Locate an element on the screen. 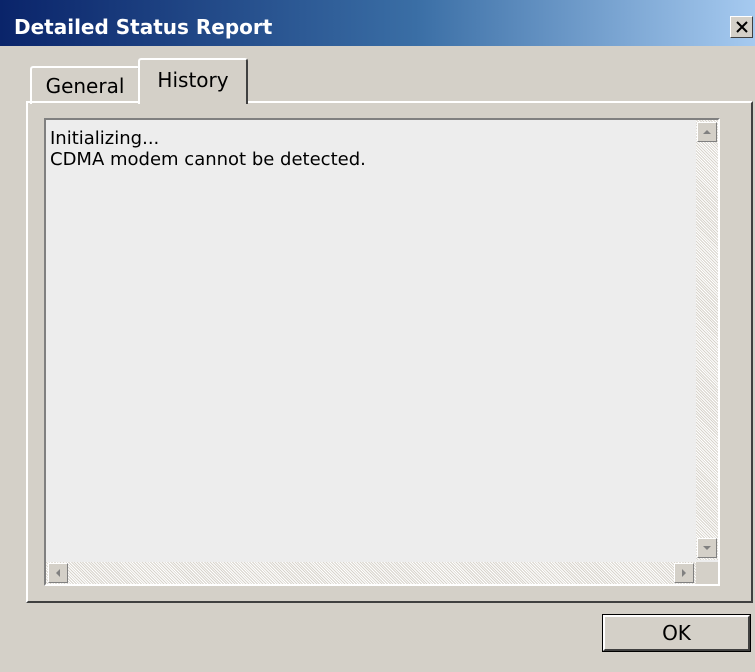 This screenshot has width=755, height=672. horizontal-scrollbar is located at coordinates (371, 573).